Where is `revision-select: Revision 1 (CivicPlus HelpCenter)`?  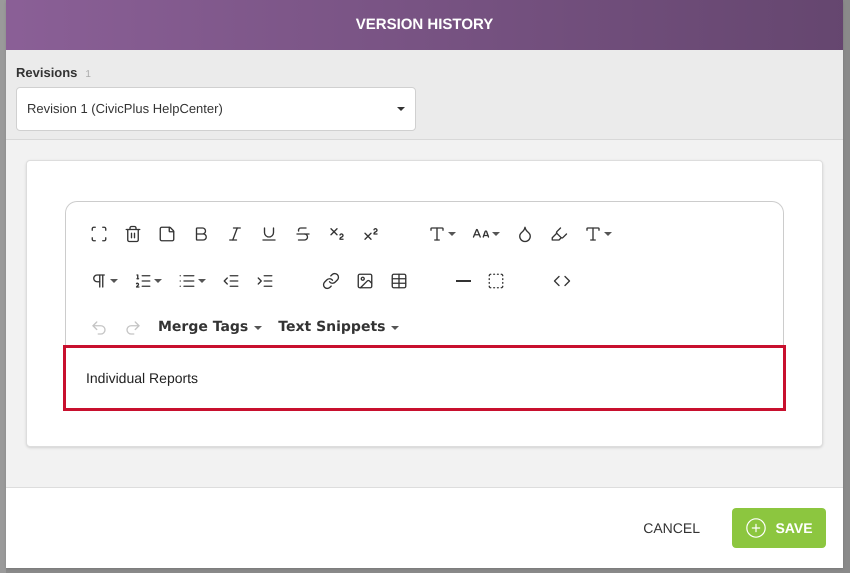
revision-select: Revision 1 (CivicPlus HelpCenter) is located at coordinates (216, 108).